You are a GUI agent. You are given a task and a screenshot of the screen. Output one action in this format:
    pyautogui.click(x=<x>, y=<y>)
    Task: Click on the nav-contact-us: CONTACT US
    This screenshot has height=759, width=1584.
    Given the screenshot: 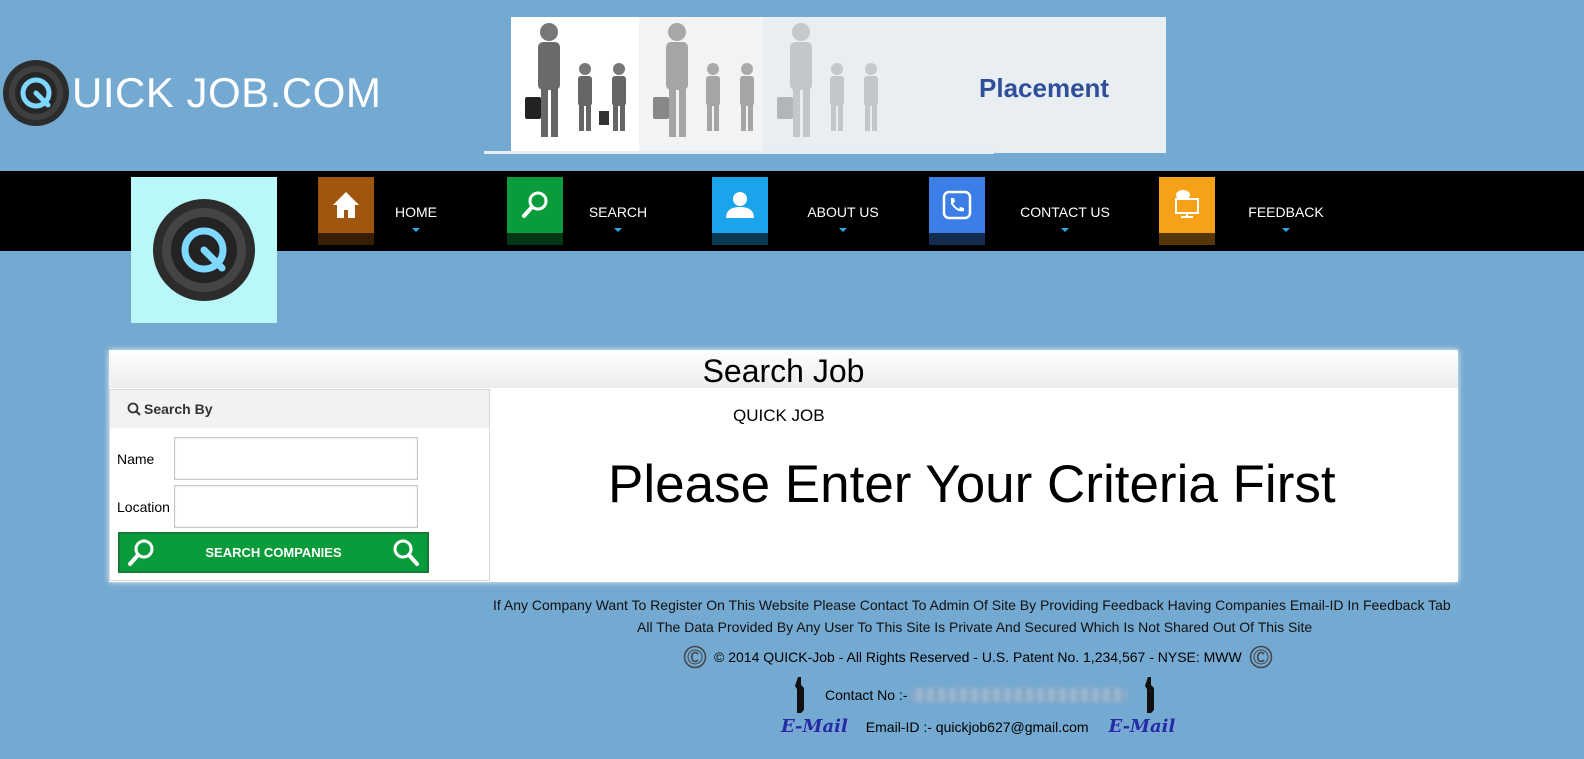 What is the action you would take?
    pyautogui.click(x=1037, y=212)
    